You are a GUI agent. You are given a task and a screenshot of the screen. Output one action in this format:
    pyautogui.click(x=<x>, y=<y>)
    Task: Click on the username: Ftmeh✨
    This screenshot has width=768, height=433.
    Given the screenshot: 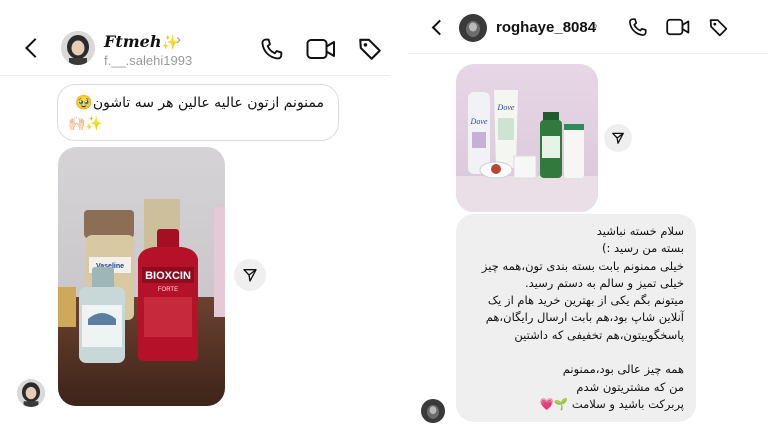 What is the action you would take?
    pyautogui.click(x=141, y=41)
    